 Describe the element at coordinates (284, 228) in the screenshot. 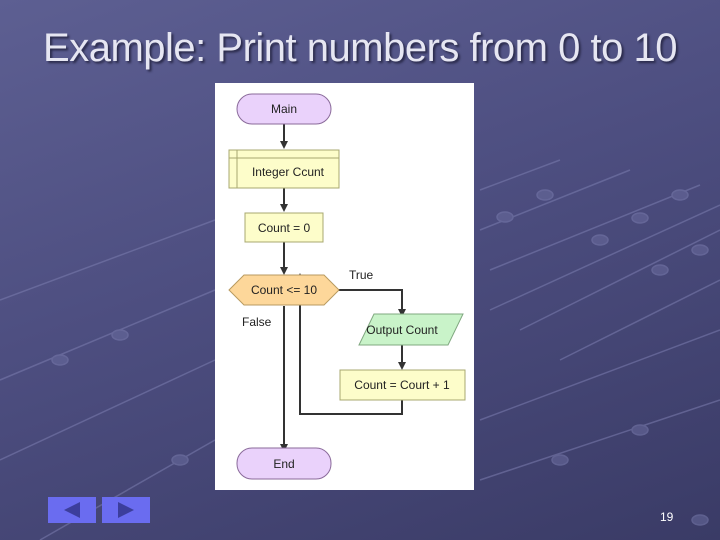

I see `init-assign-label: Count = 0` at that location.